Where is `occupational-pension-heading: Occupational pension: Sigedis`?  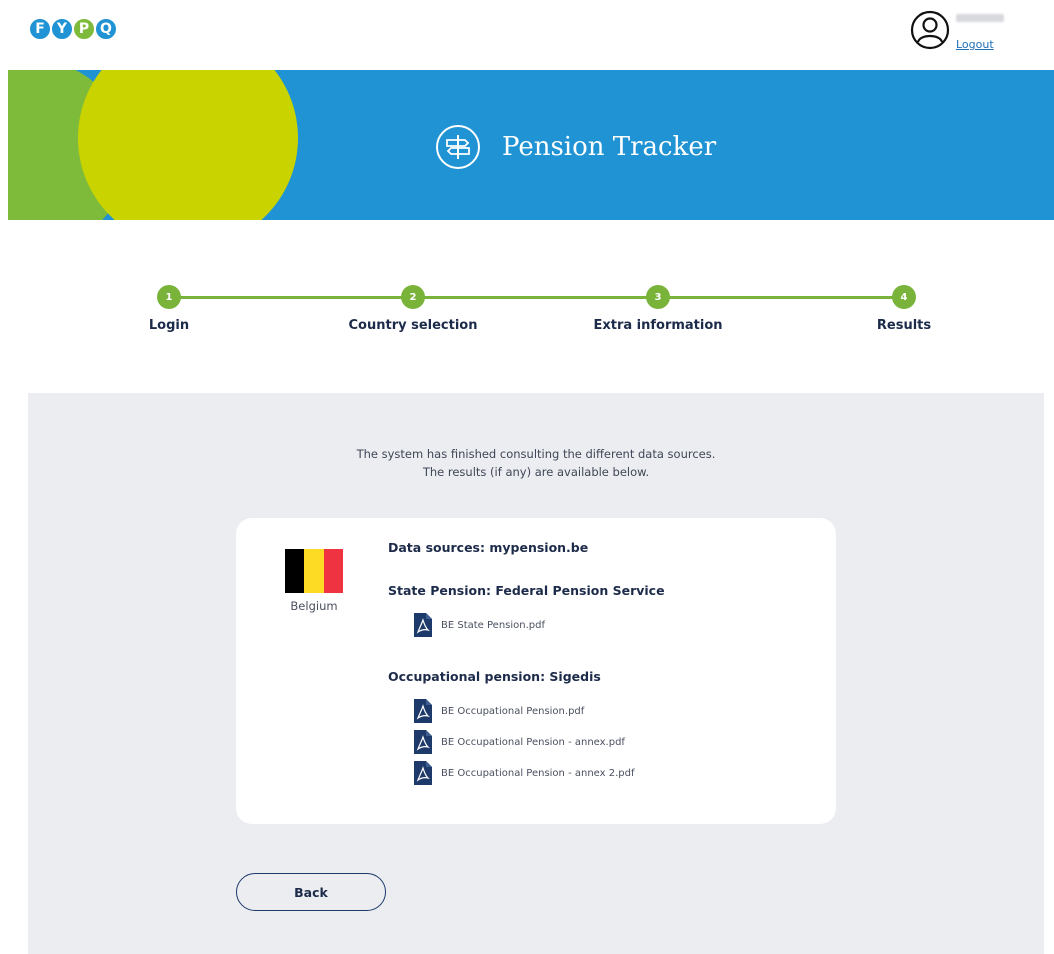 occupational-pension-heading: Occupational pension: Sigedis is located at coordinates (494, 676).